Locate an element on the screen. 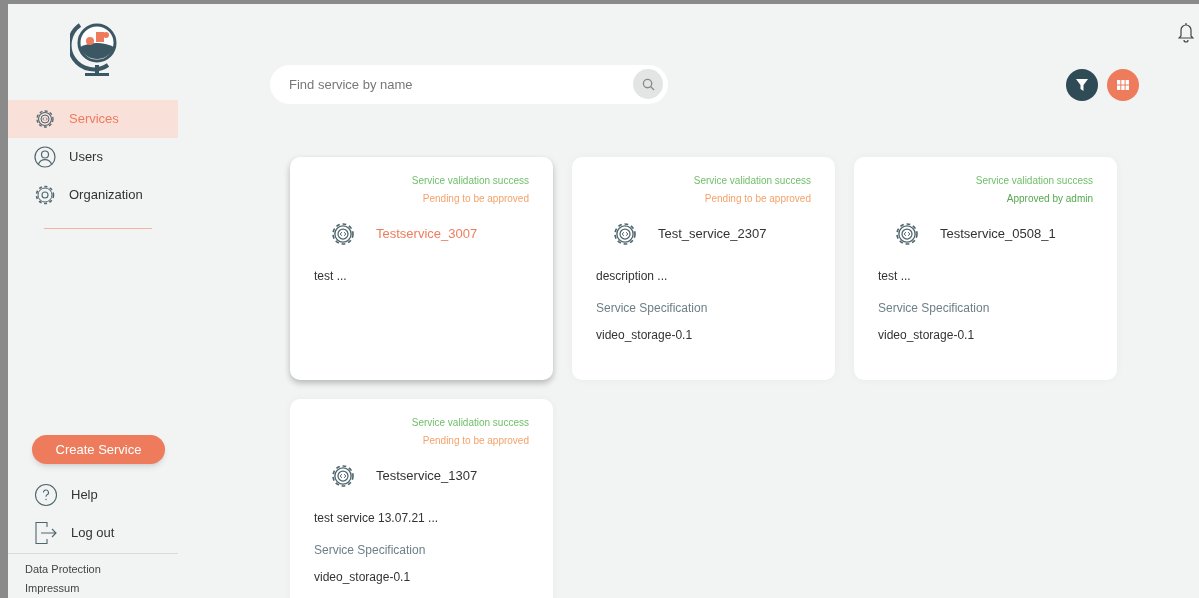 The image size is (1199, 598). service-card: Service validation success Pending to be approved Testservice_1307 test service 13.07.21 ... Service Specification video_storage-0.1 is located at coordinates (421, 498).